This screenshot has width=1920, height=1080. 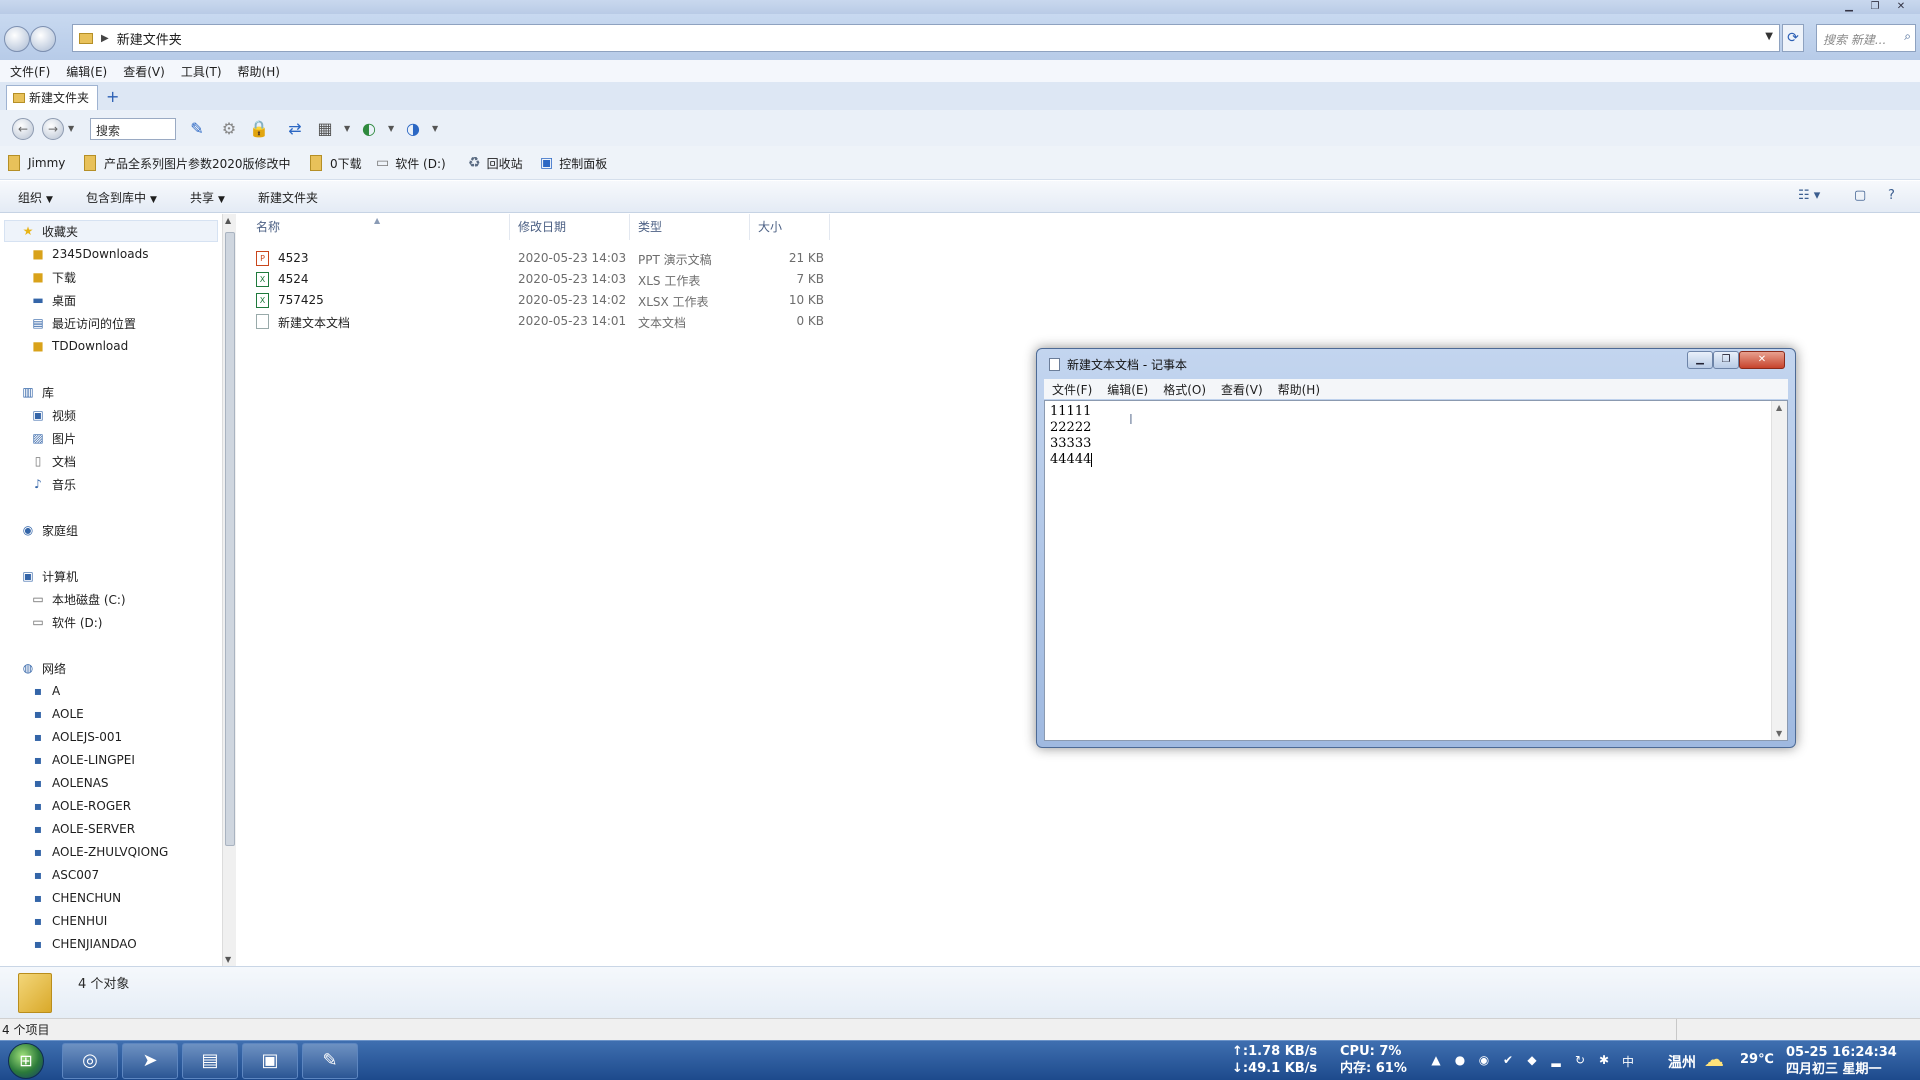 What do you see at coordinates (538, 258) in the screenshot?
I see `table-row: P 4523 2020-05-23 14:03 PPT 演示文稿 21 KB` at bounding box center [538, 258].